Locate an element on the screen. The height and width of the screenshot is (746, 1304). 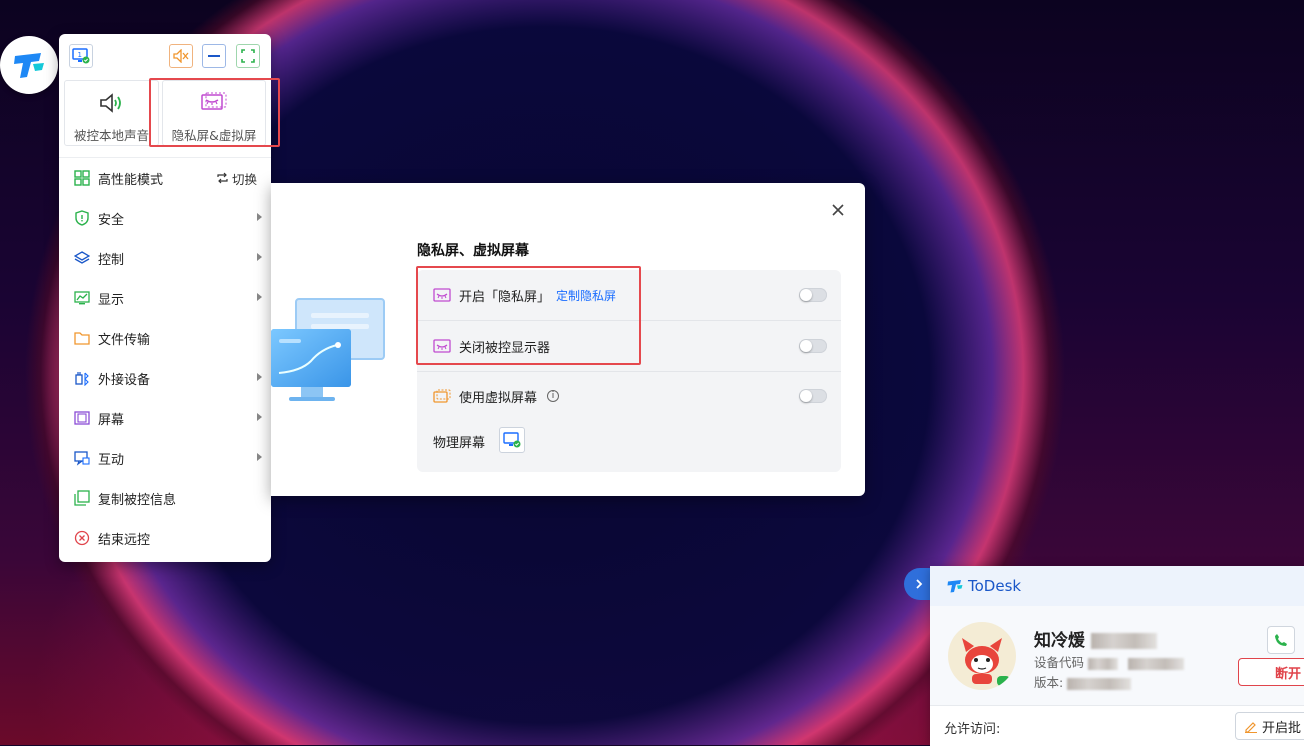
device-code-label: 设备代码 is located at coordinates (1059, 662).